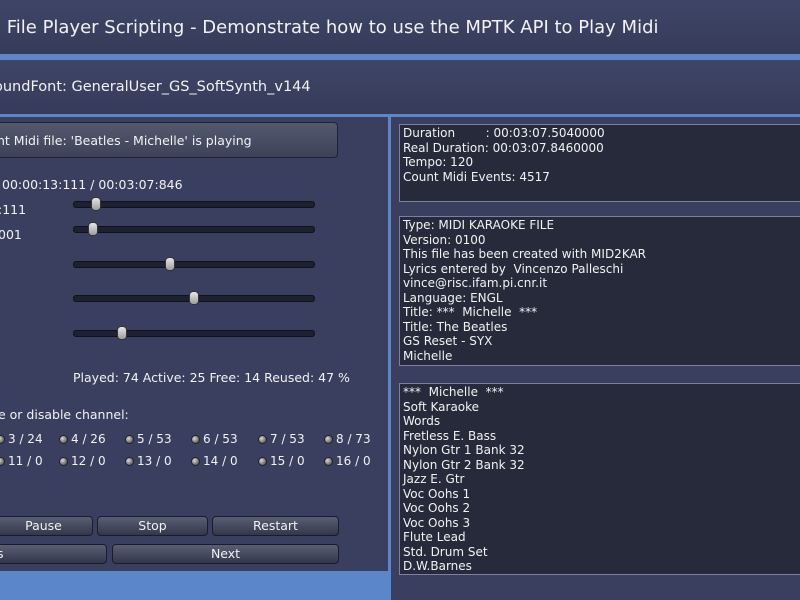 The image size is (800, 600). I want to click on channel-toggle: 4 / 26, so click(82, 439).